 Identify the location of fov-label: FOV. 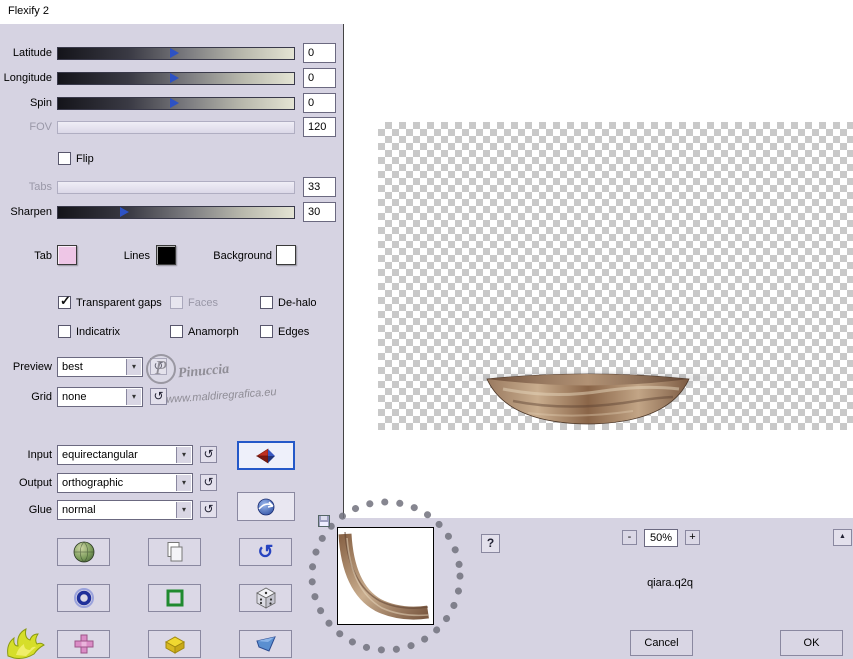
(40, 127).